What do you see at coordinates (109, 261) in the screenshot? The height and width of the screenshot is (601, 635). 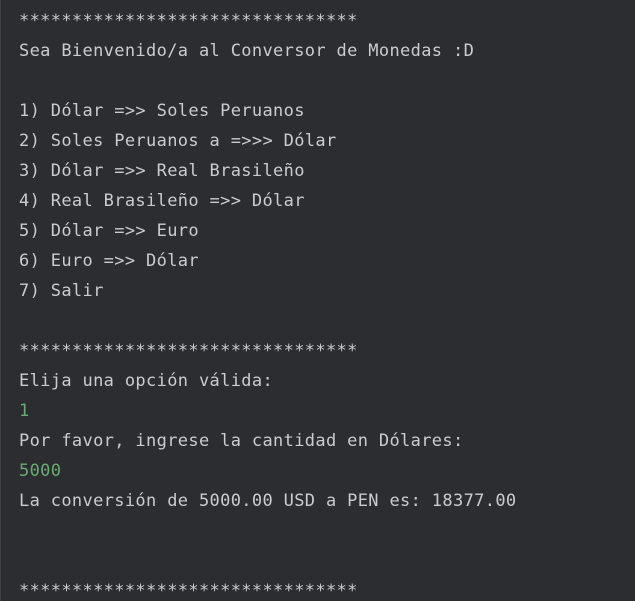 I see `menu-option-6: 6) Euro =>> Dólar` at bounding box center [109, 261].